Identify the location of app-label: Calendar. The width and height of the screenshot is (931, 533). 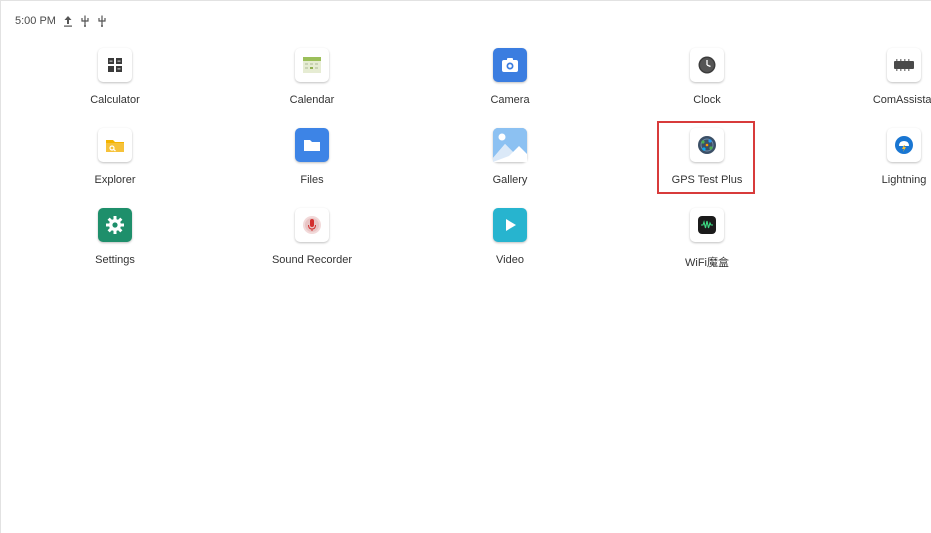
(312, 100).